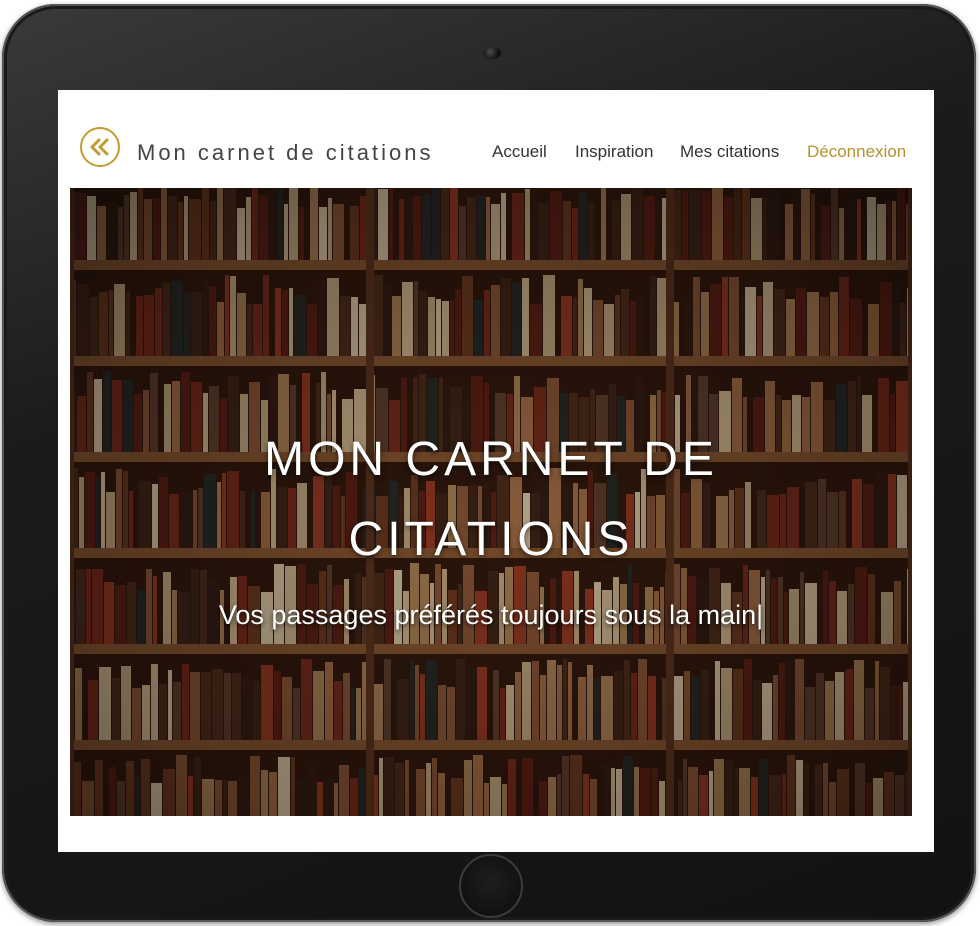 This screenshot has height=926, width=980. What do you see at coordinates (856, 152) in the screenshot?
I see `nav-deconnexion: Déconnexion` at bounding box center [856, 152].